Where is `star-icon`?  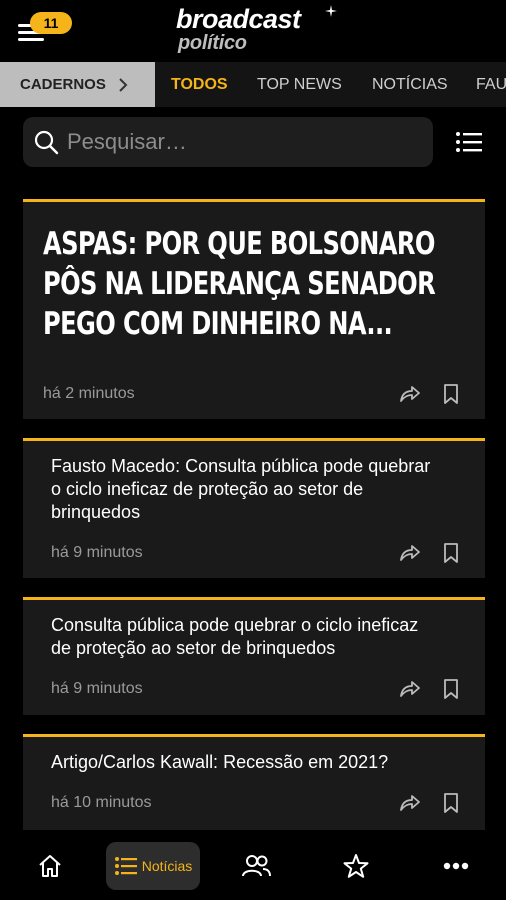 star-icon is located at coordinates (356, 866).